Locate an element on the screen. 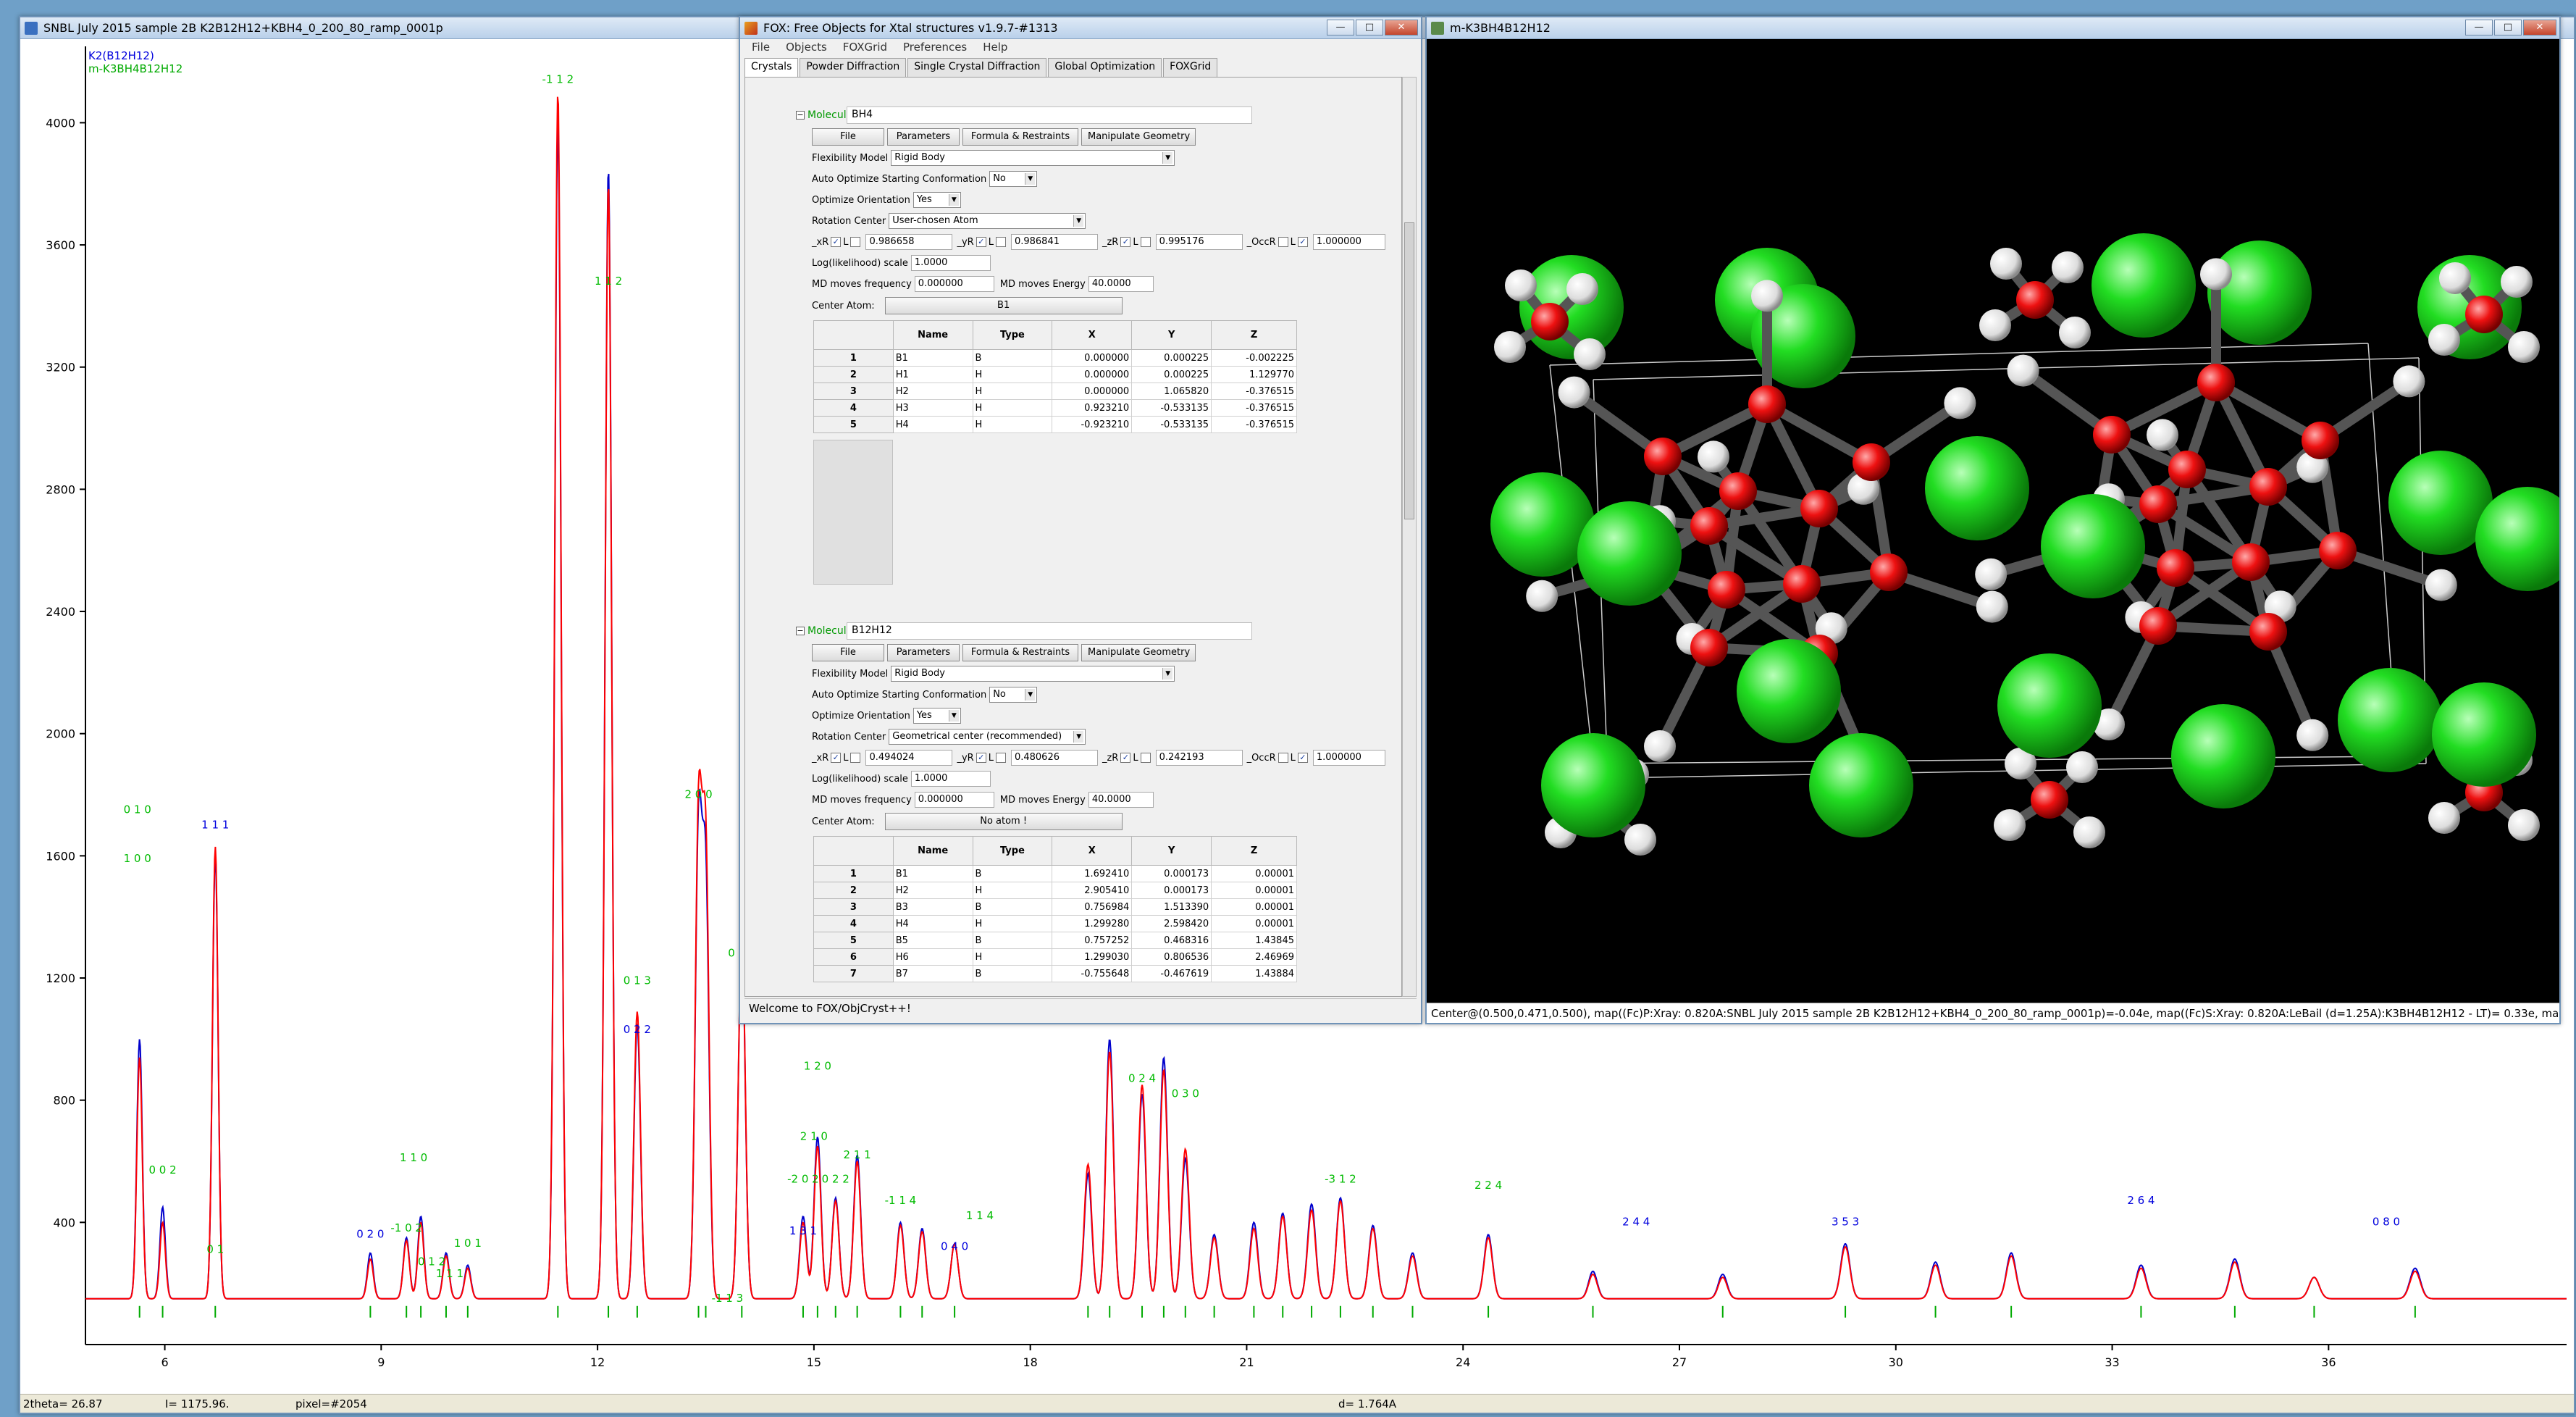 This screenshot has width=2576, height=1417. cell-z: 2.46969 is located at coordinates (1254, 957).